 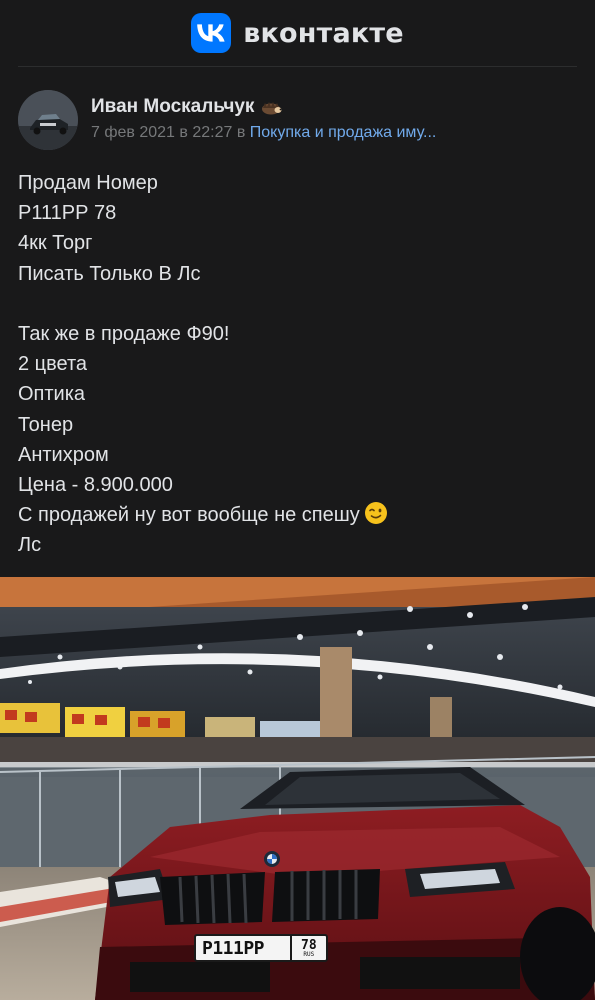 I want to click on post-line: Лс, so click(x=30, y=545).